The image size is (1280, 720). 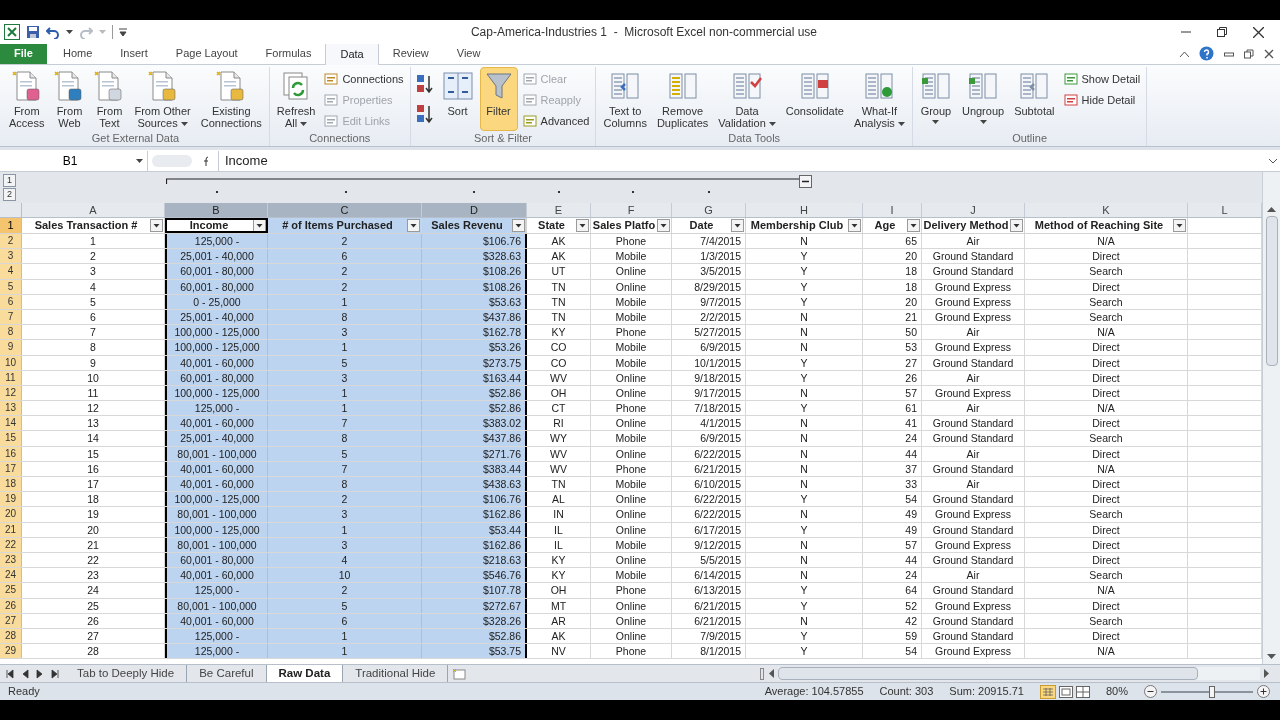 What do you see at coordinates (53, 32) in the screenshot?
I see `undo-icon` at bounding box center [53, 32].